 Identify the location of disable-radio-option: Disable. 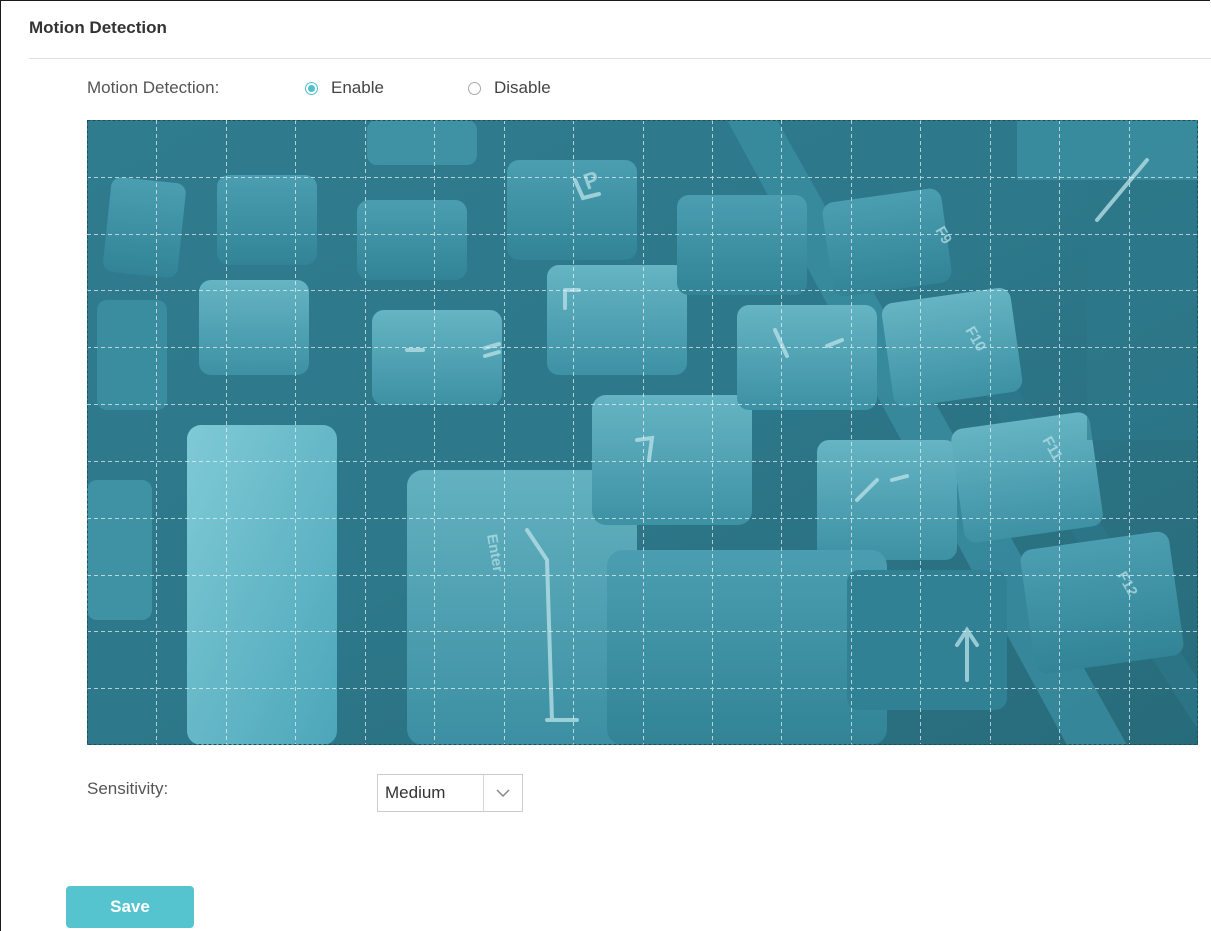
(509, 88).